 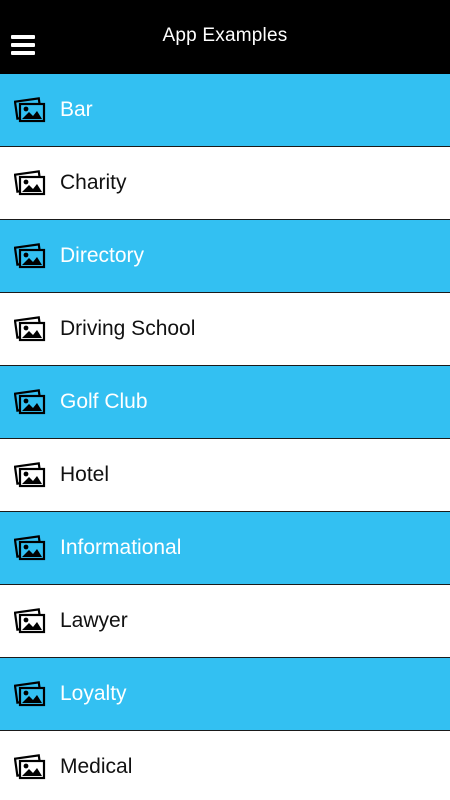 What do you see at coordinates (225, 765) in the screenshot?
I see `list-item-medical: Medical` at bounding box center [225, 765].